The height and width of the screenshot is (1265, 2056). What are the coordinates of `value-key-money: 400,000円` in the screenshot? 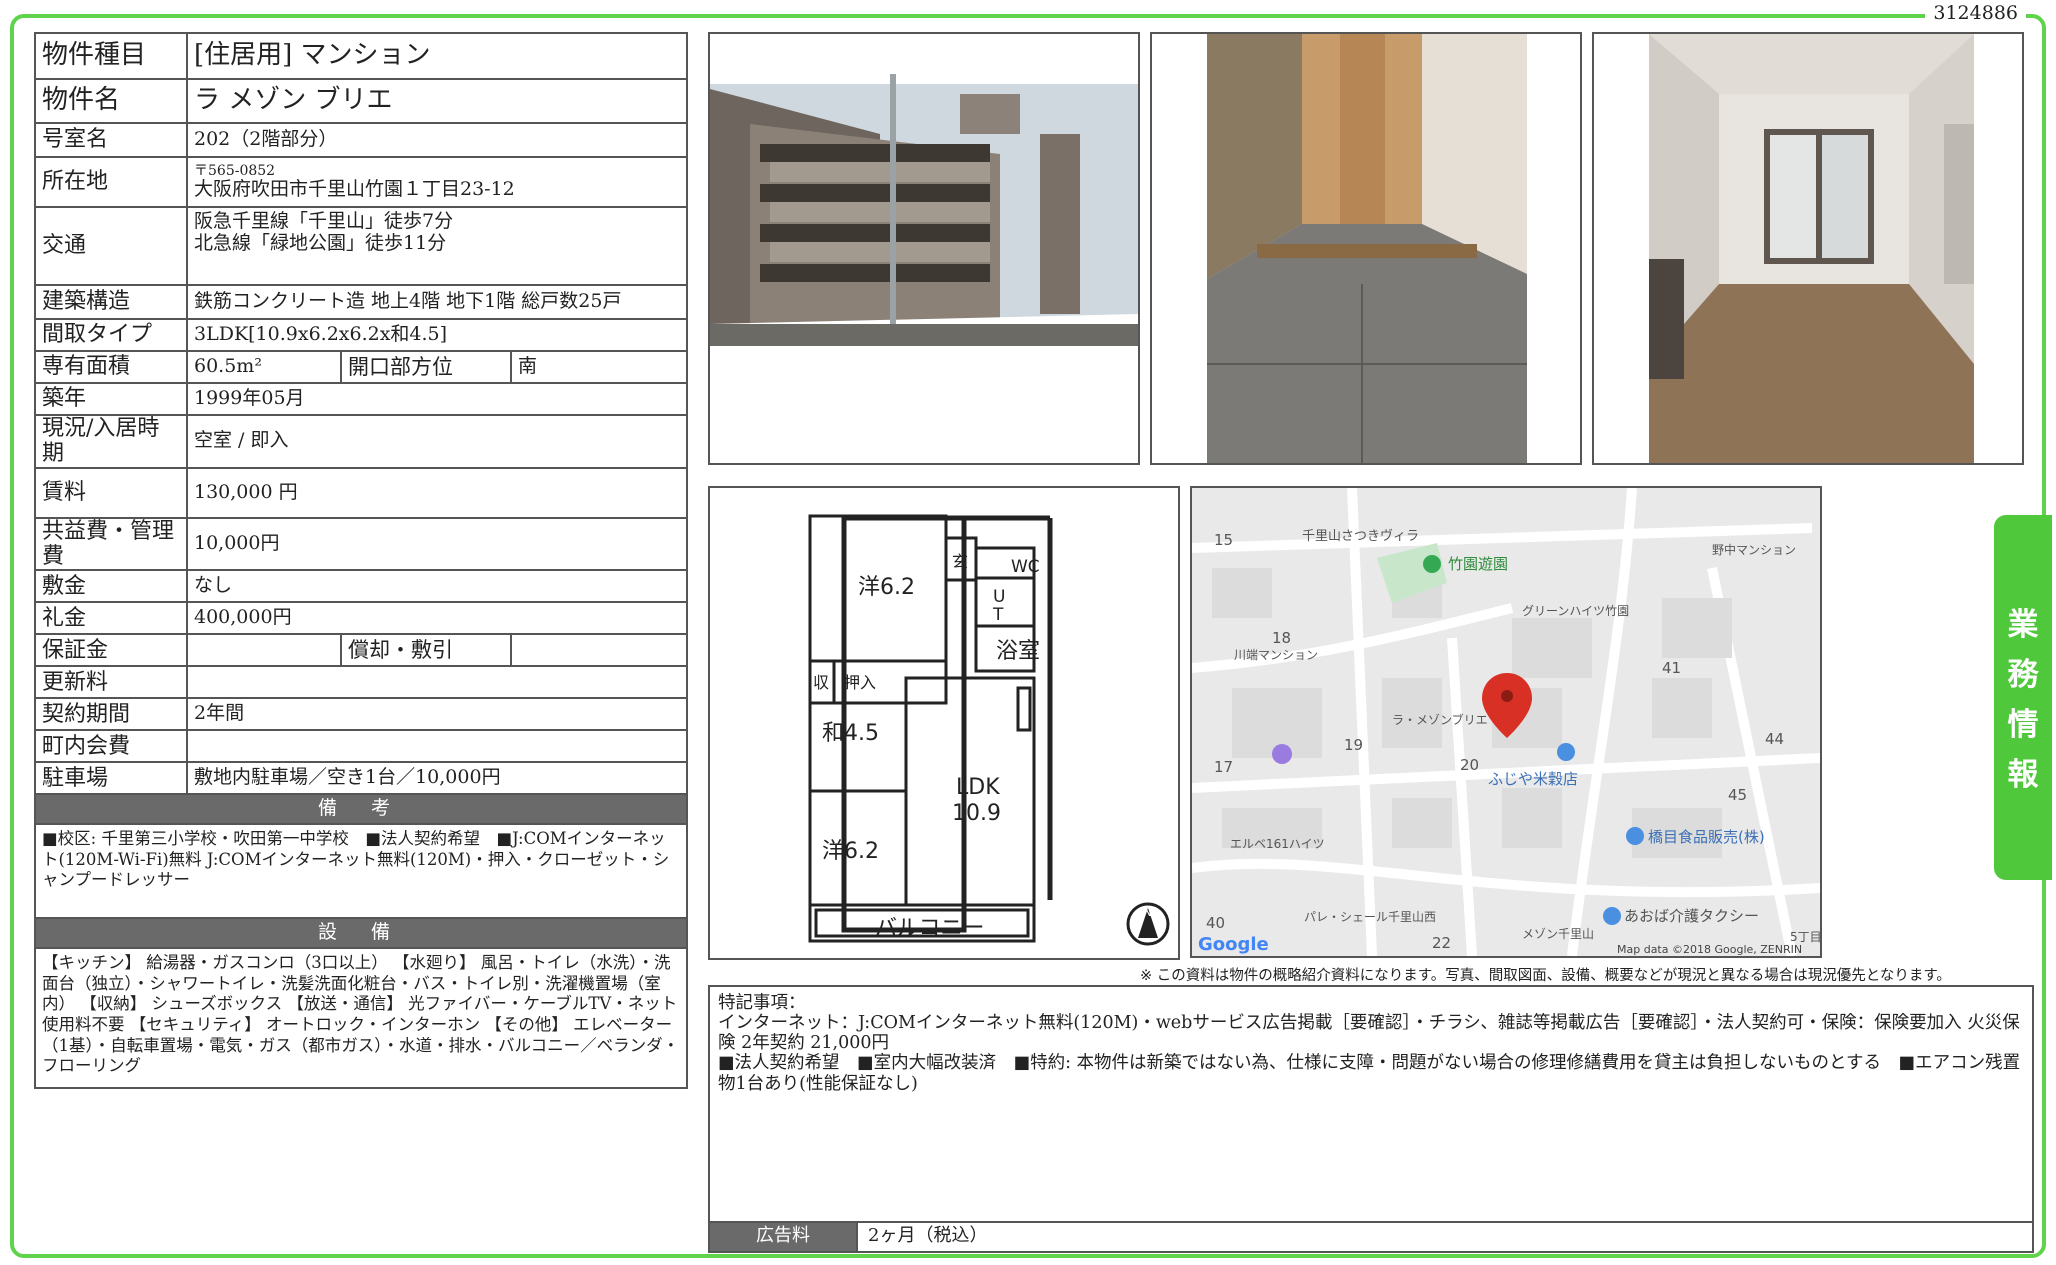 It's located at (437, 618).